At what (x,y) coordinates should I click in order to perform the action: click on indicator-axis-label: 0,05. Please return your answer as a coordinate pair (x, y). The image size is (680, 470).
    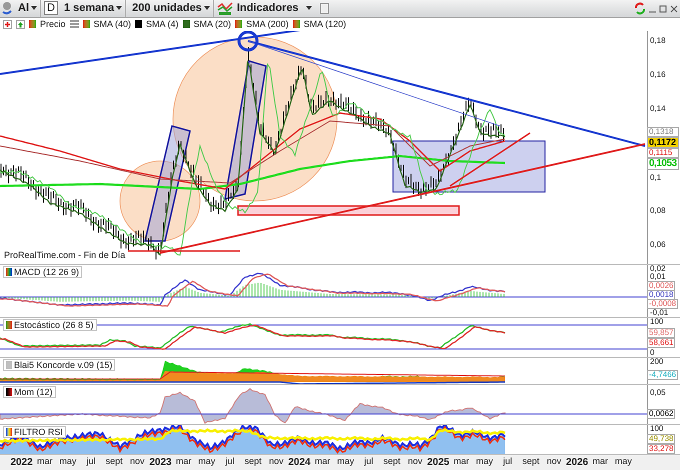
    Looking at the image, I should click on (658, 393).